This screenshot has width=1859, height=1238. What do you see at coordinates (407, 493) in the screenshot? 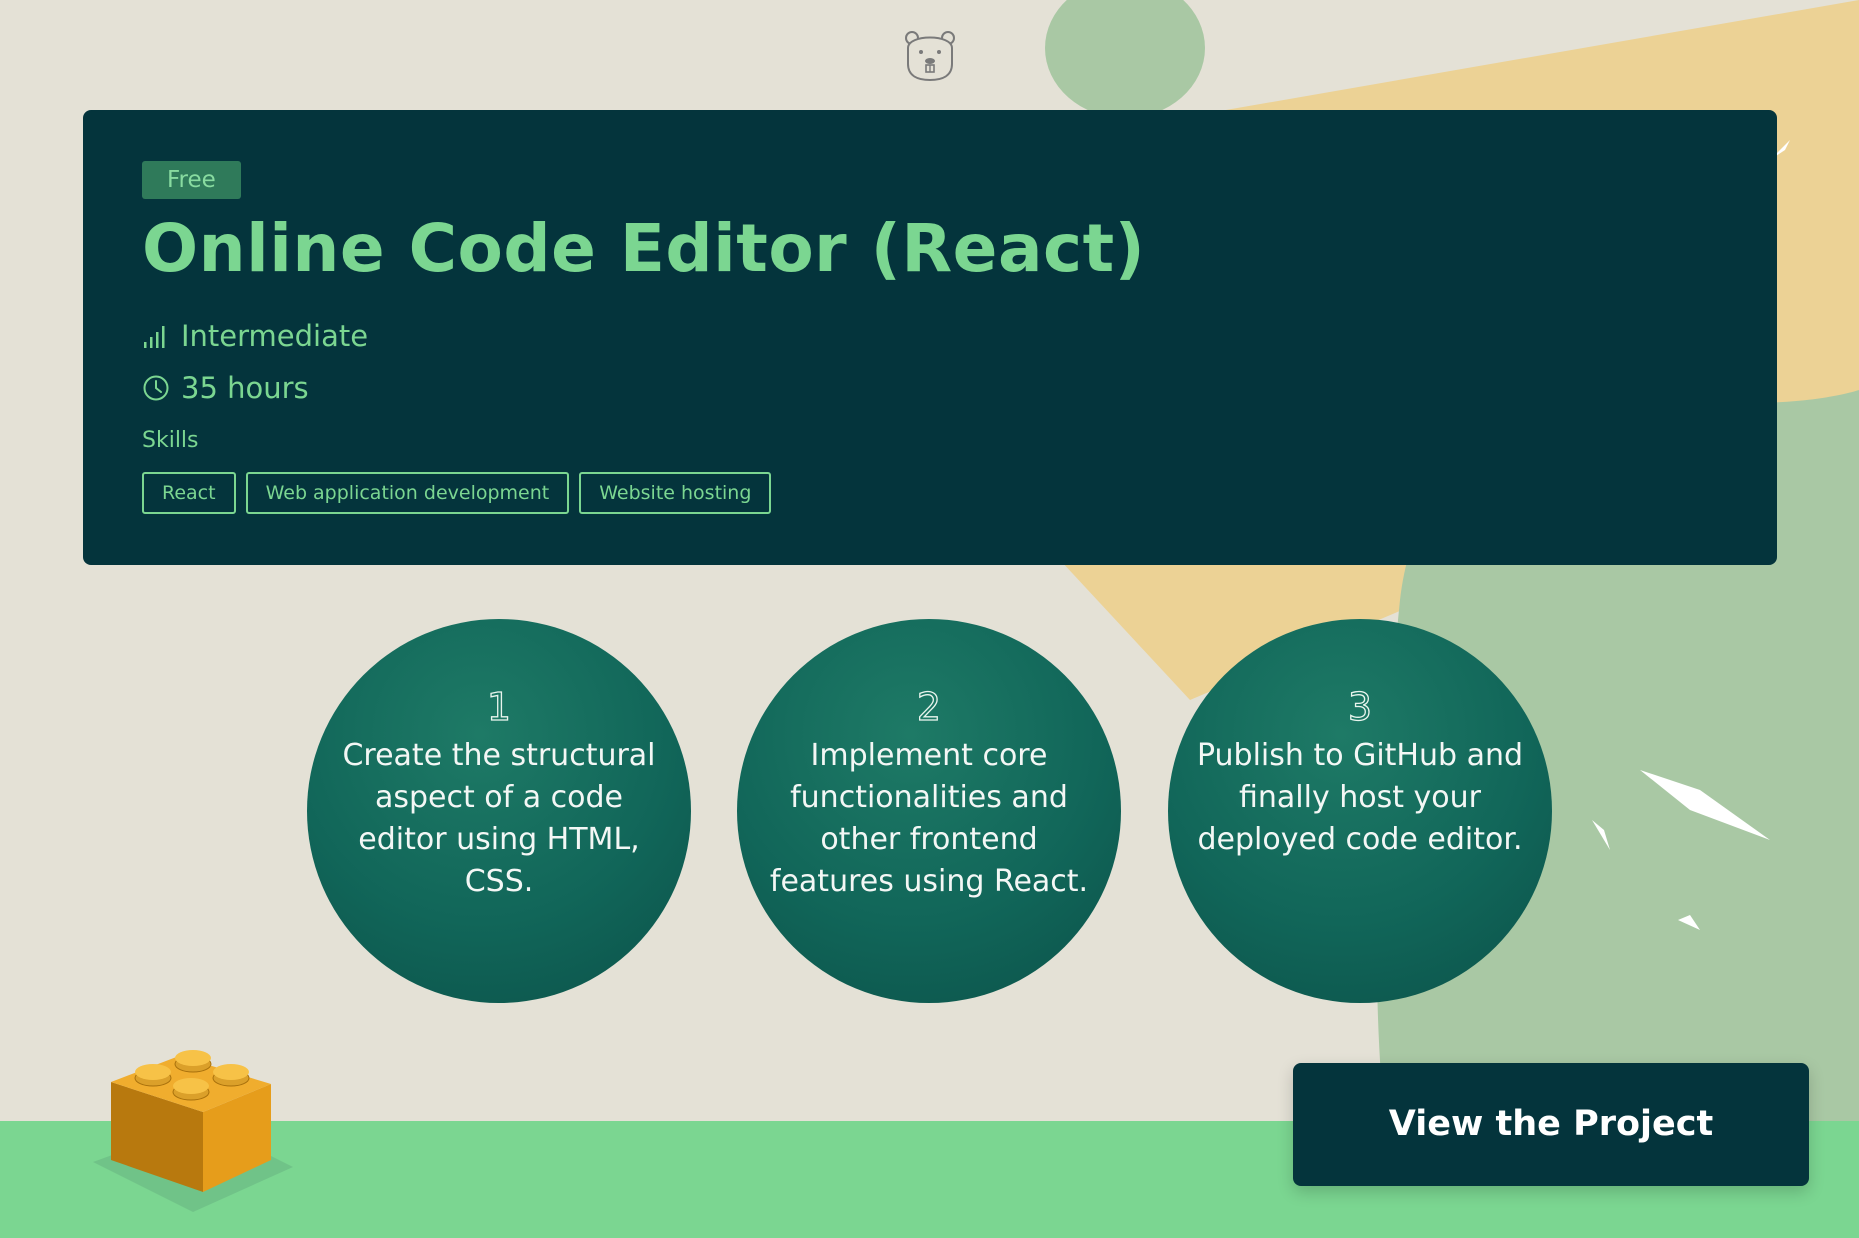
I see `skill-tag-web-application-development: Web application development` at bounding box center [407, 493].